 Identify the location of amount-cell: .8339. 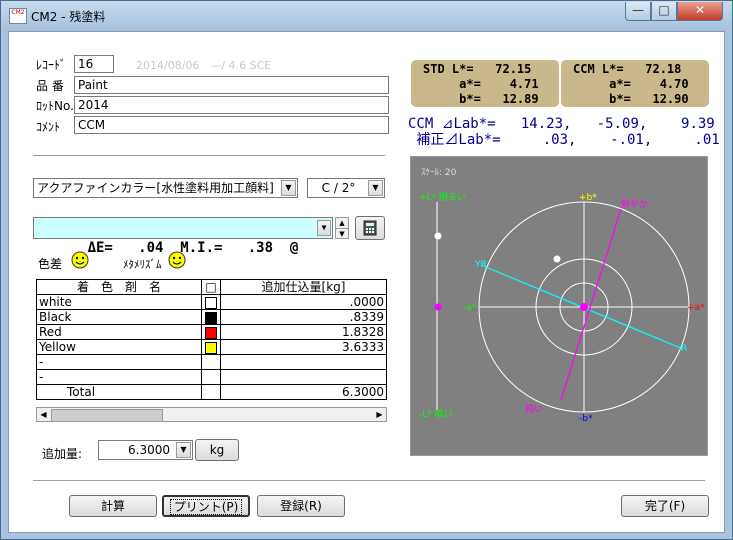
(303, 317).